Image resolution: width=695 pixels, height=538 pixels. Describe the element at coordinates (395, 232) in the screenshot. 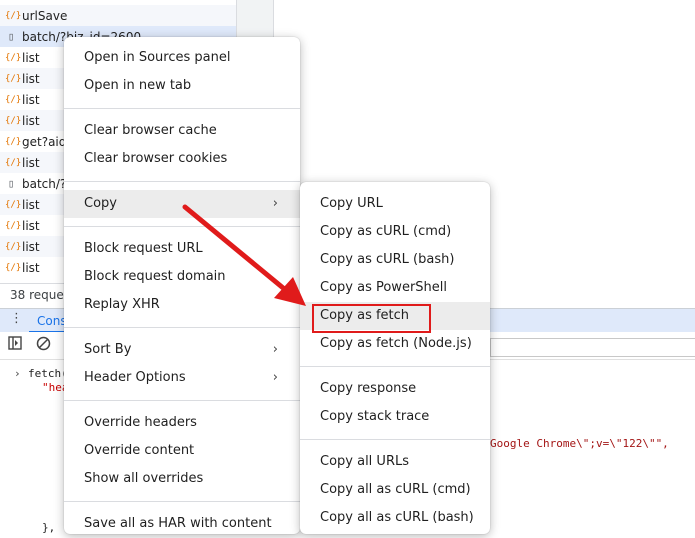

I see `menu-item-copy-curl-cmd: Copy as cURL (cmd)` at that location.